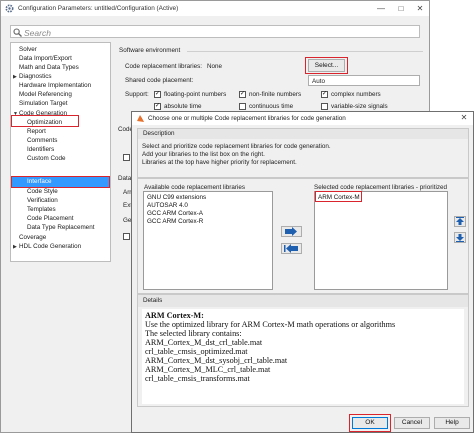 This screenshot has width=474, height=433. I want to click on ok-button-highlight-box, so click(370, 423).